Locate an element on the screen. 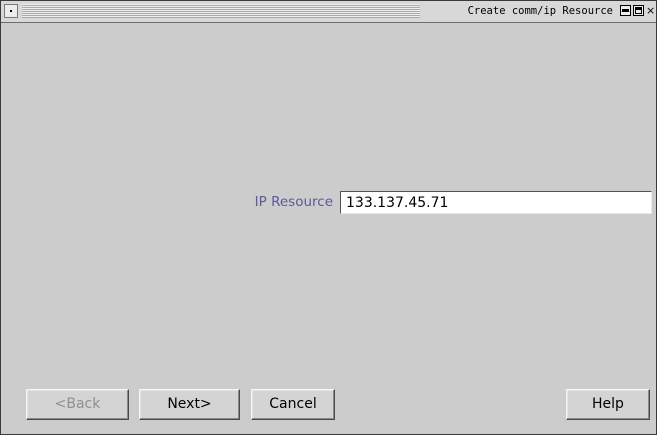 This screenshot has height=435, width=657. ip-resource-input is located at coordinates (496, 202).